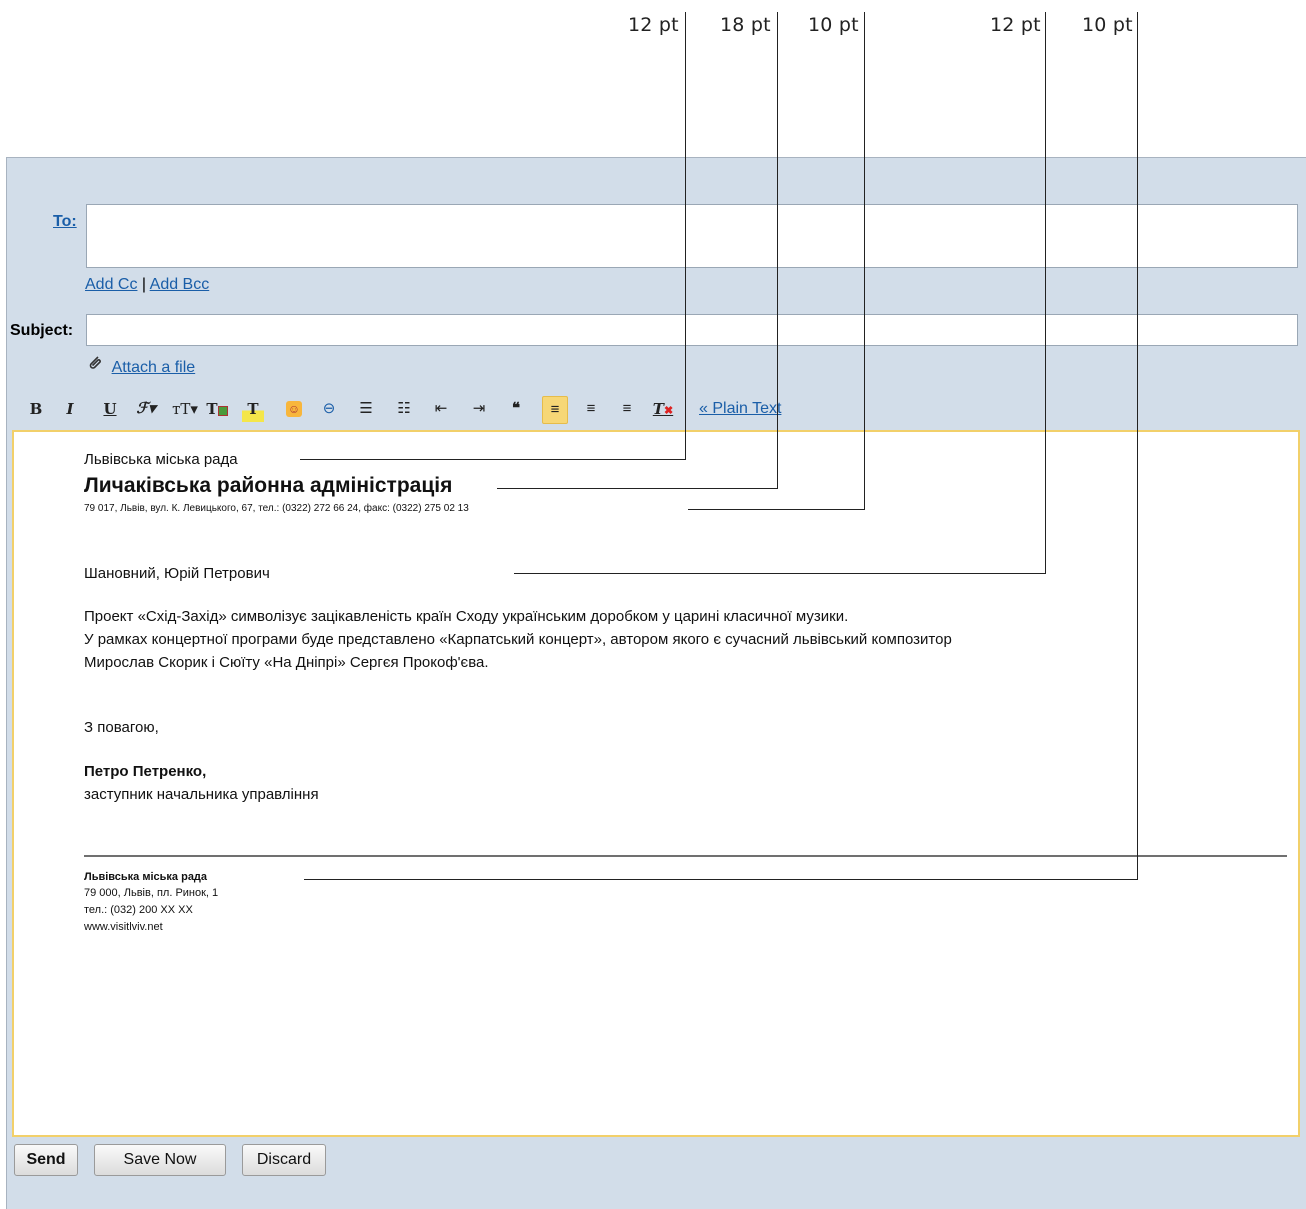 The width and height of the screenshot is (1306, 1209). I want to click on annotation-label-10pt-footer: 10 pt, so click(1107, 25).